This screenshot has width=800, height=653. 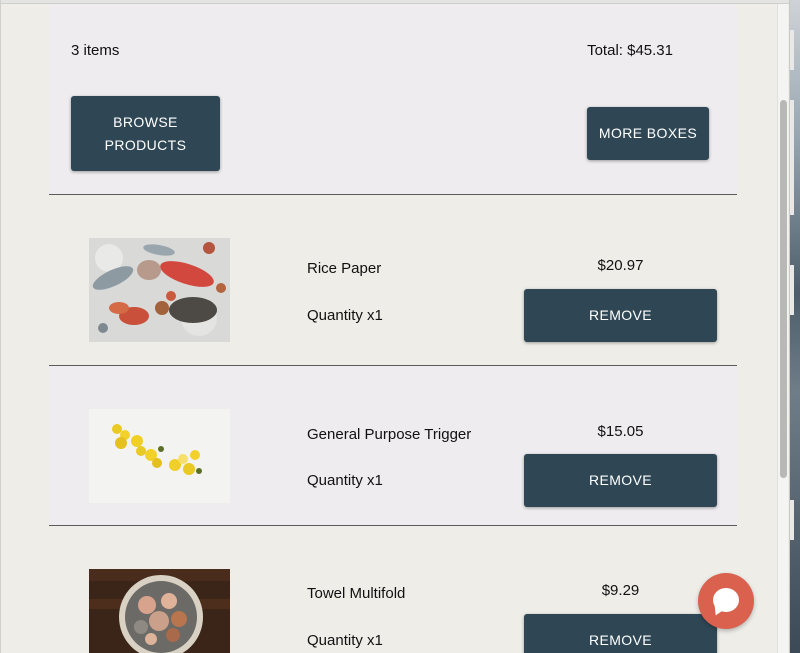 I want to click on product-price: $20.97, so click(x=620, y=265).